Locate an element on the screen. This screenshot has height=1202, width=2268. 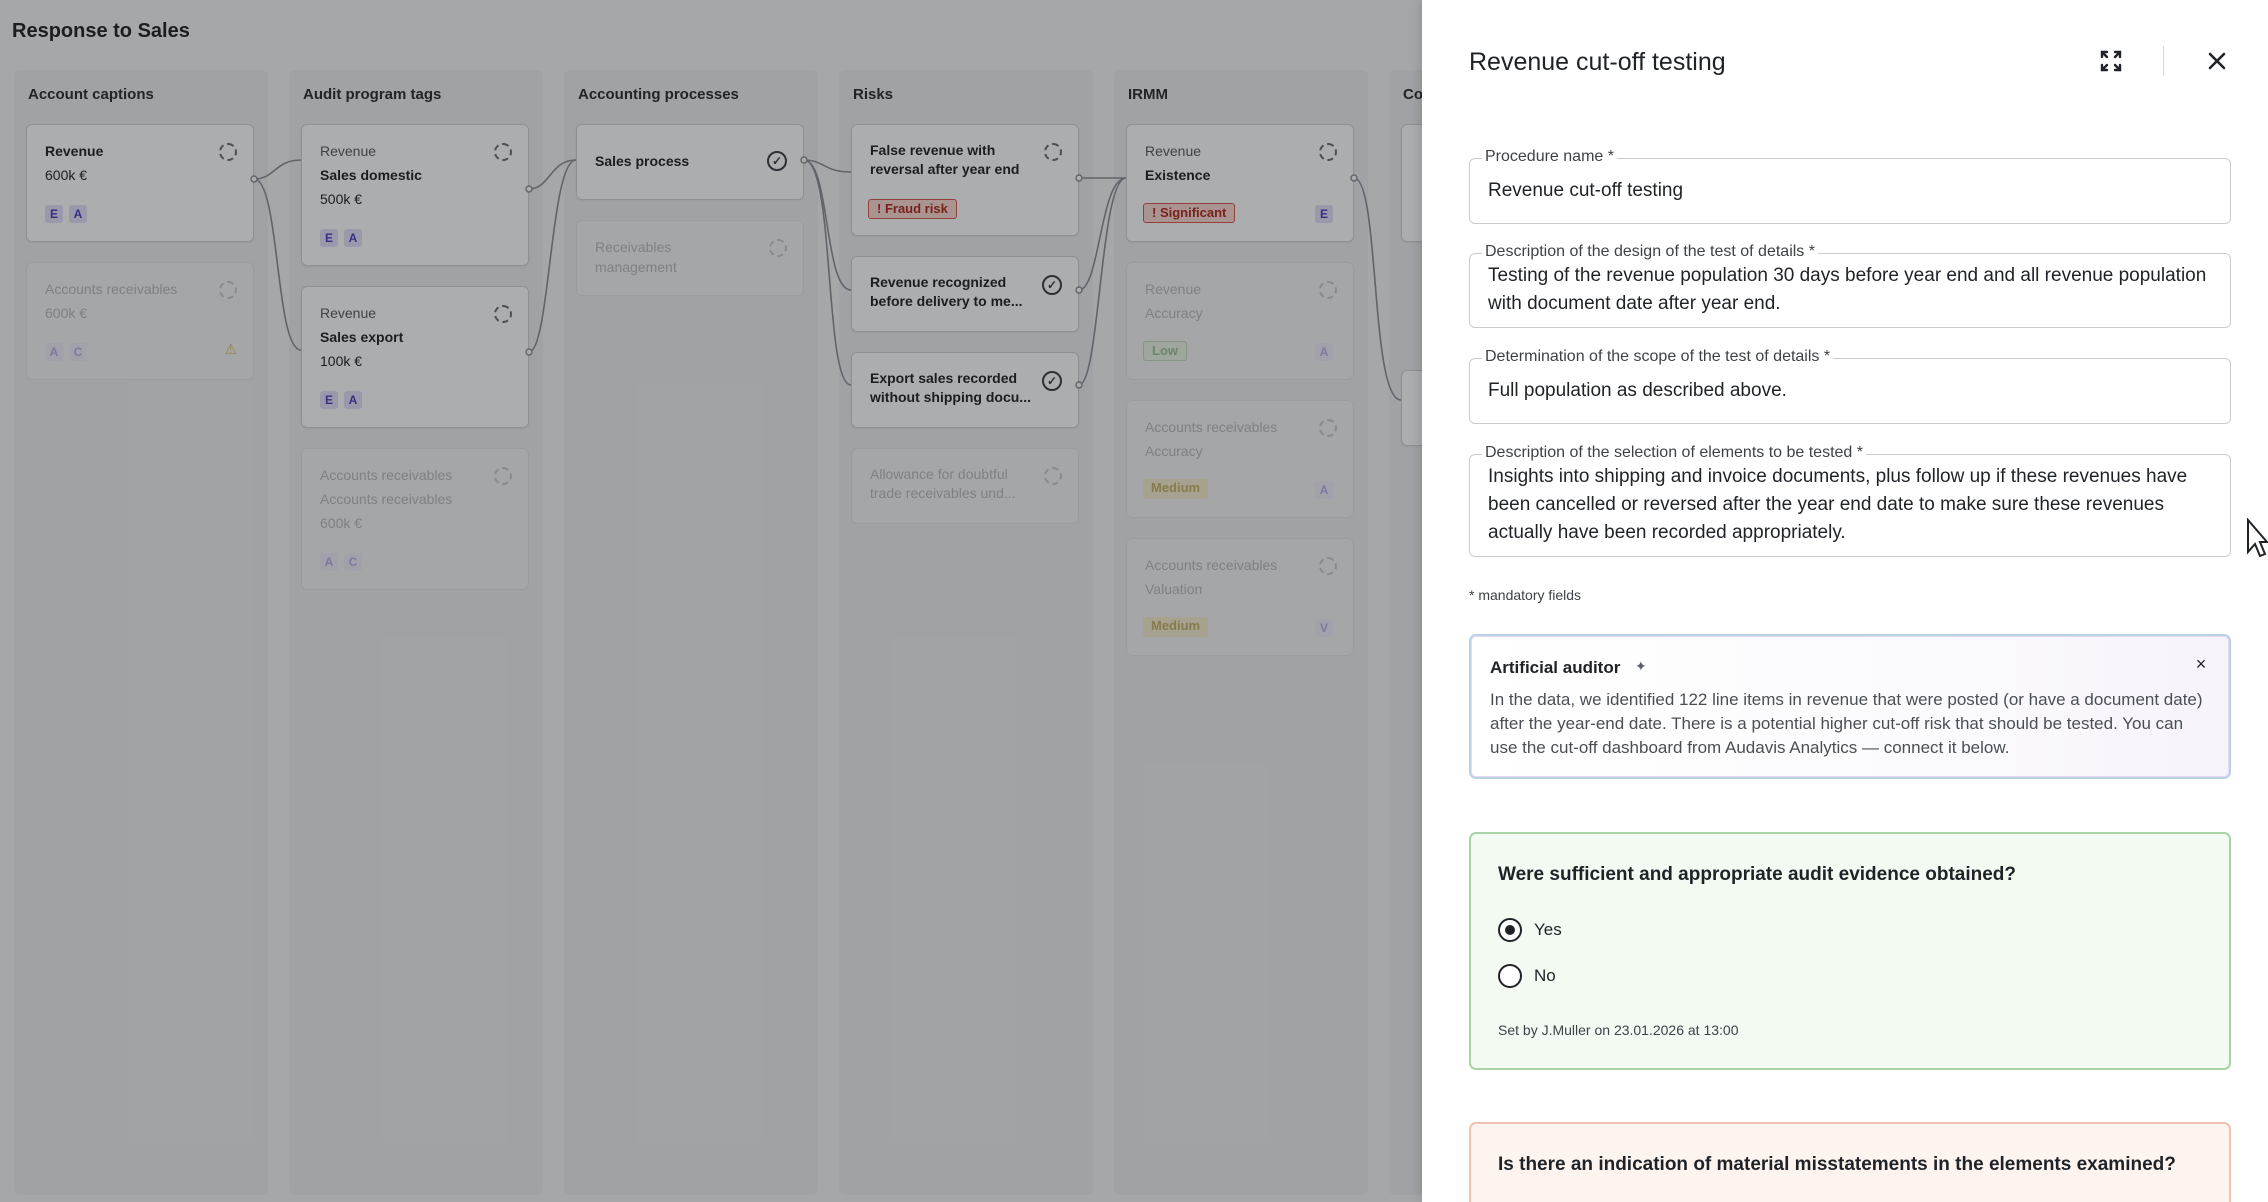
close-icon is located at coordinates (2217, 61).